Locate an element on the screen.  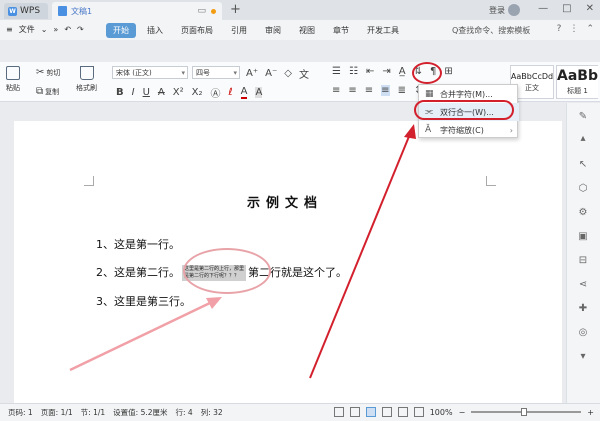
merge-chars-icon: ▦ is located at coordinates (429, 94).